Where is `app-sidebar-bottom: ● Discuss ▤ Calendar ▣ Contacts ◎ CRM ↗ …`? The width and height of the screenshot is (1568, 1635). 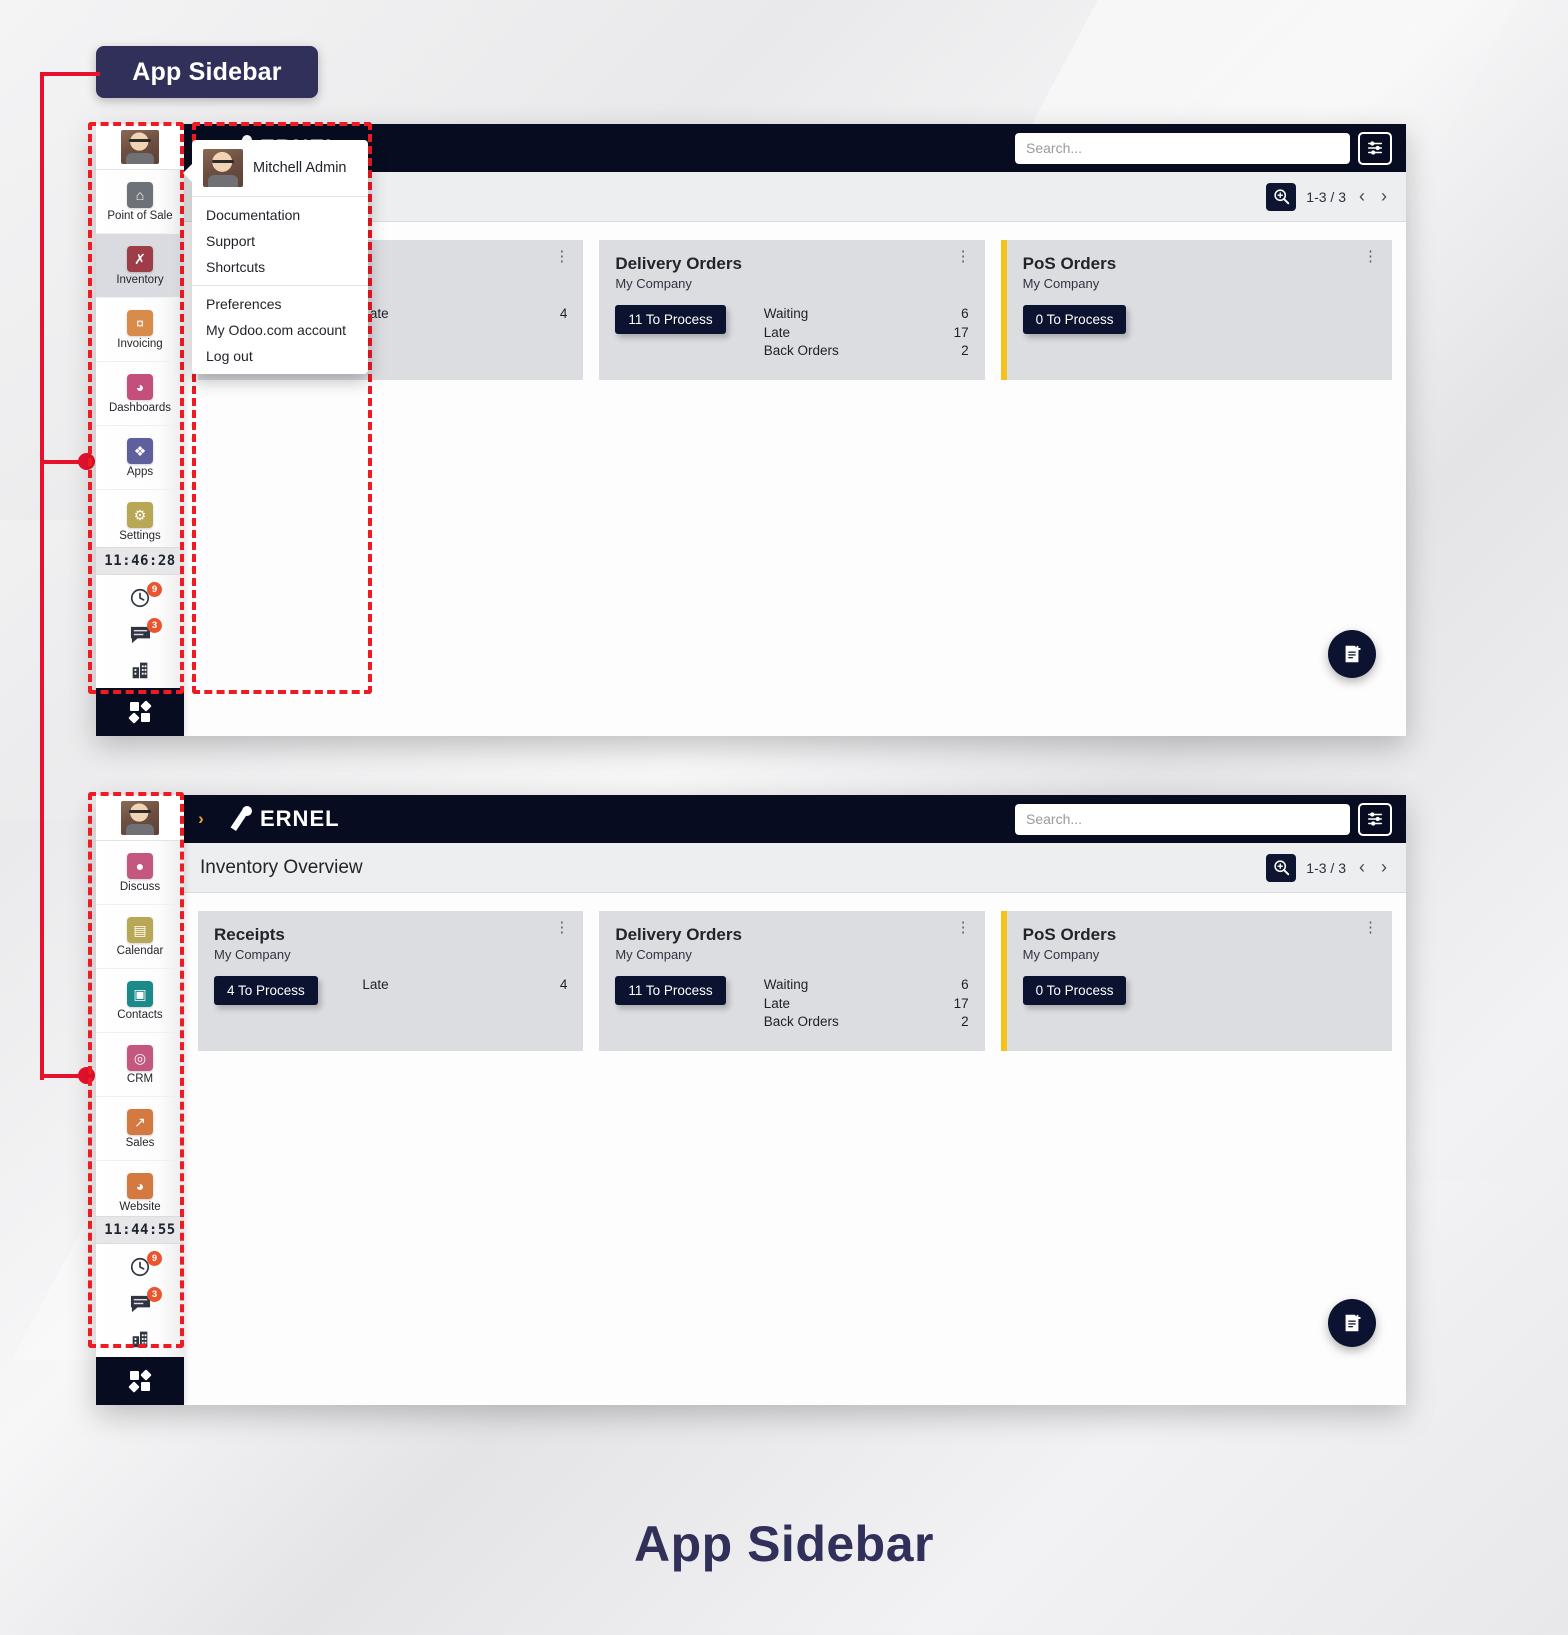 app-sidebar-bottom: ● Discuss ▤ Calendar ▣ Contacts ◎ CRM ↗ … is located at coordinates (140, 1100).